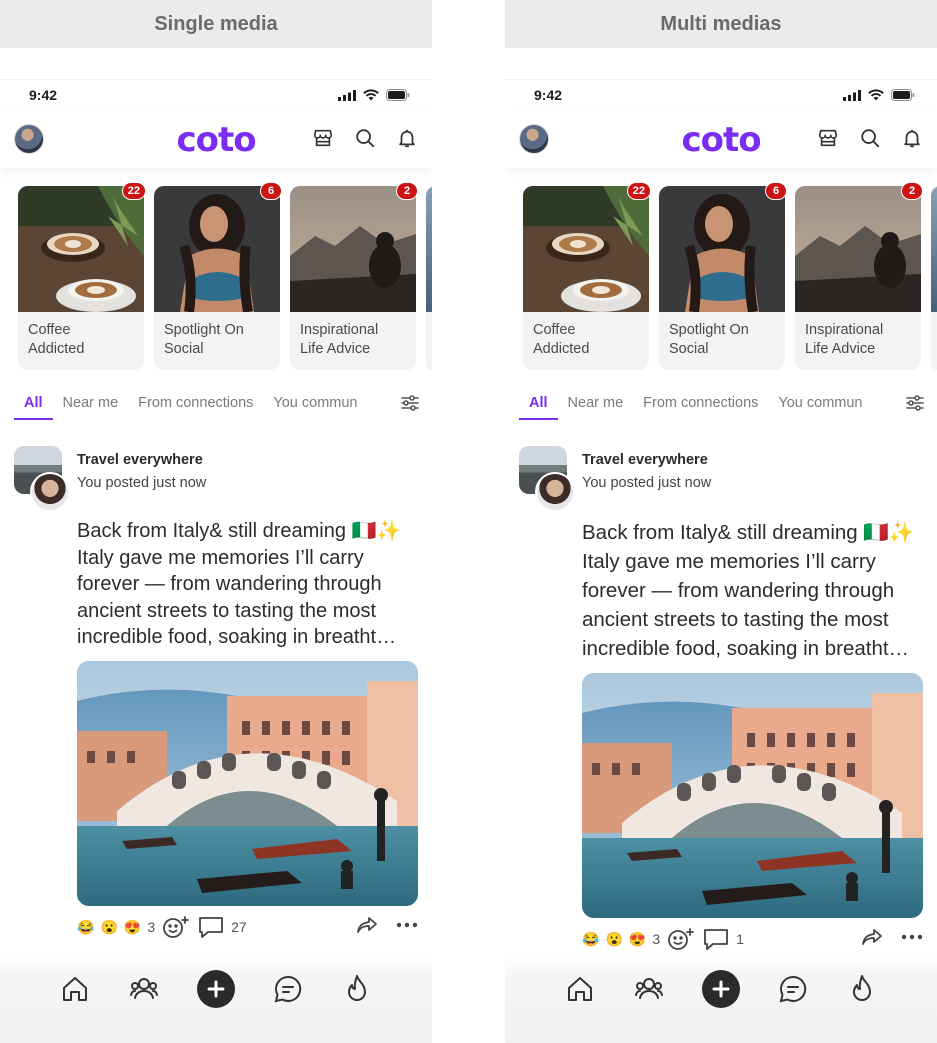  I want to click on bottom-nav, so click(721, 999).